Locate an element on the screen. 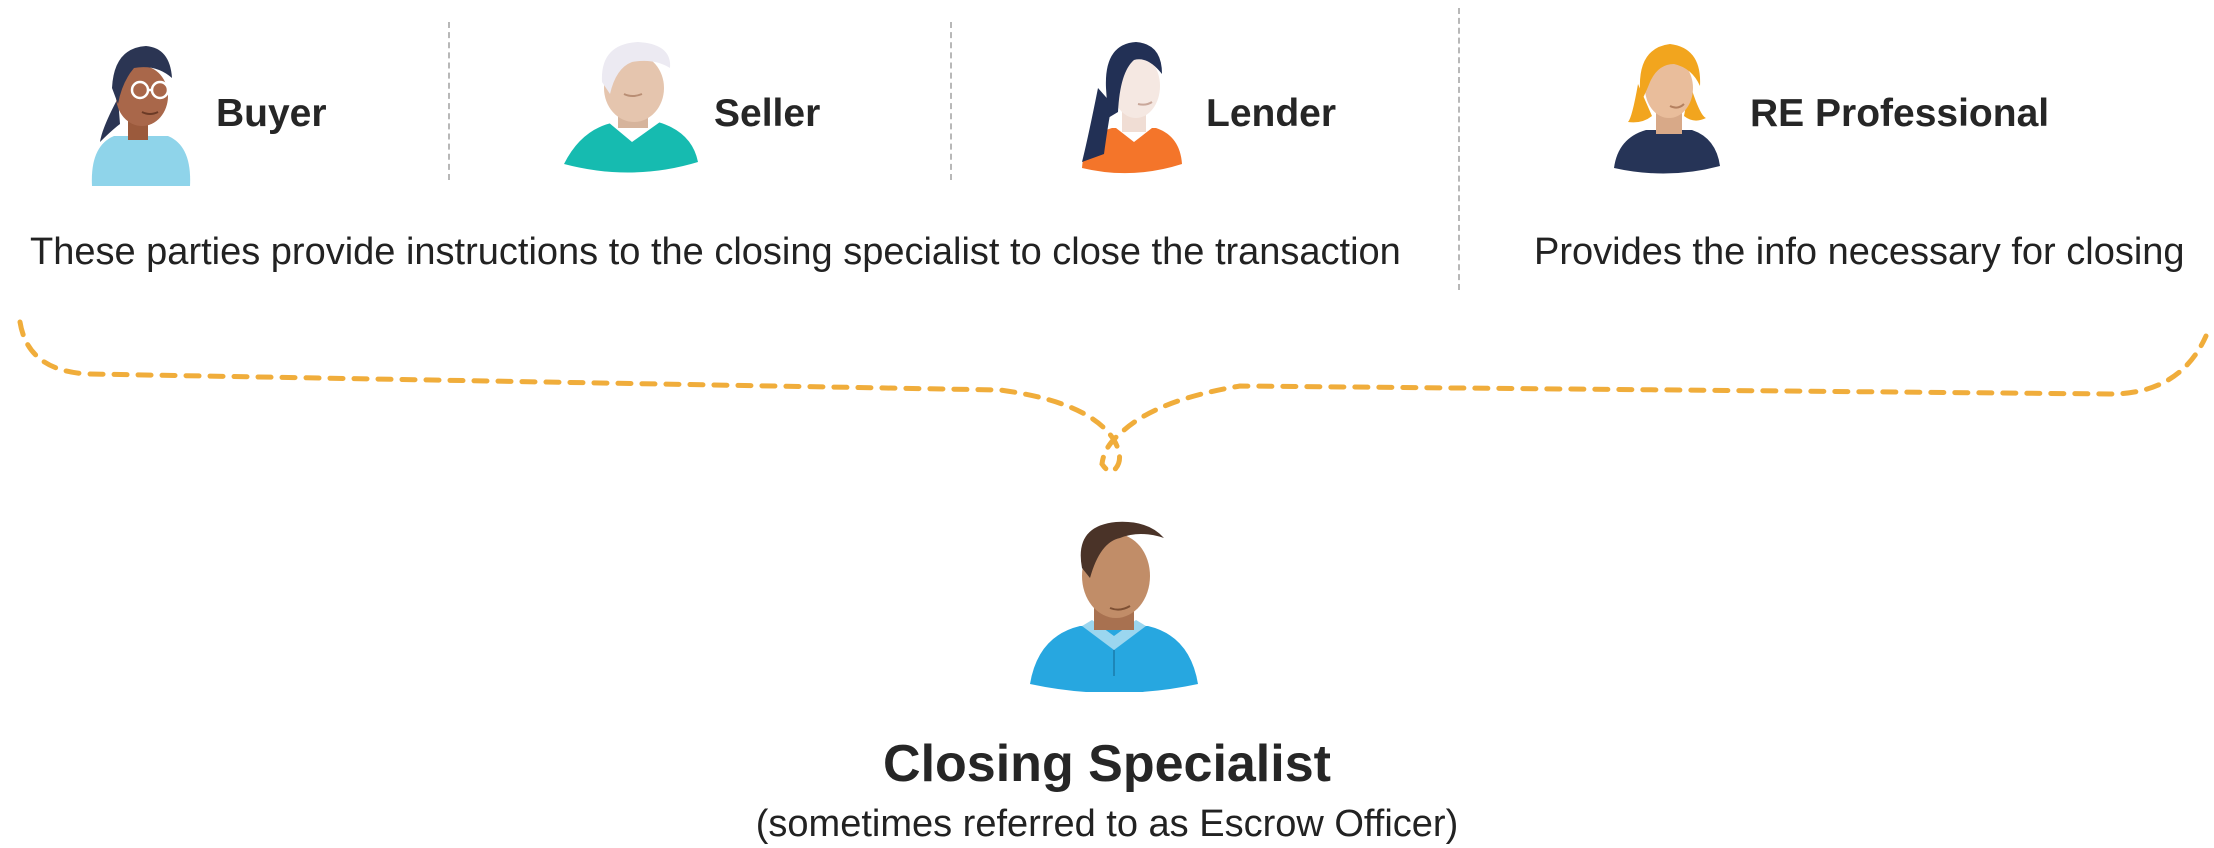 This screenshot has height=848, width=2214. closing-specialist-title: Closing Specialist is located at coordinates (1107, 764).